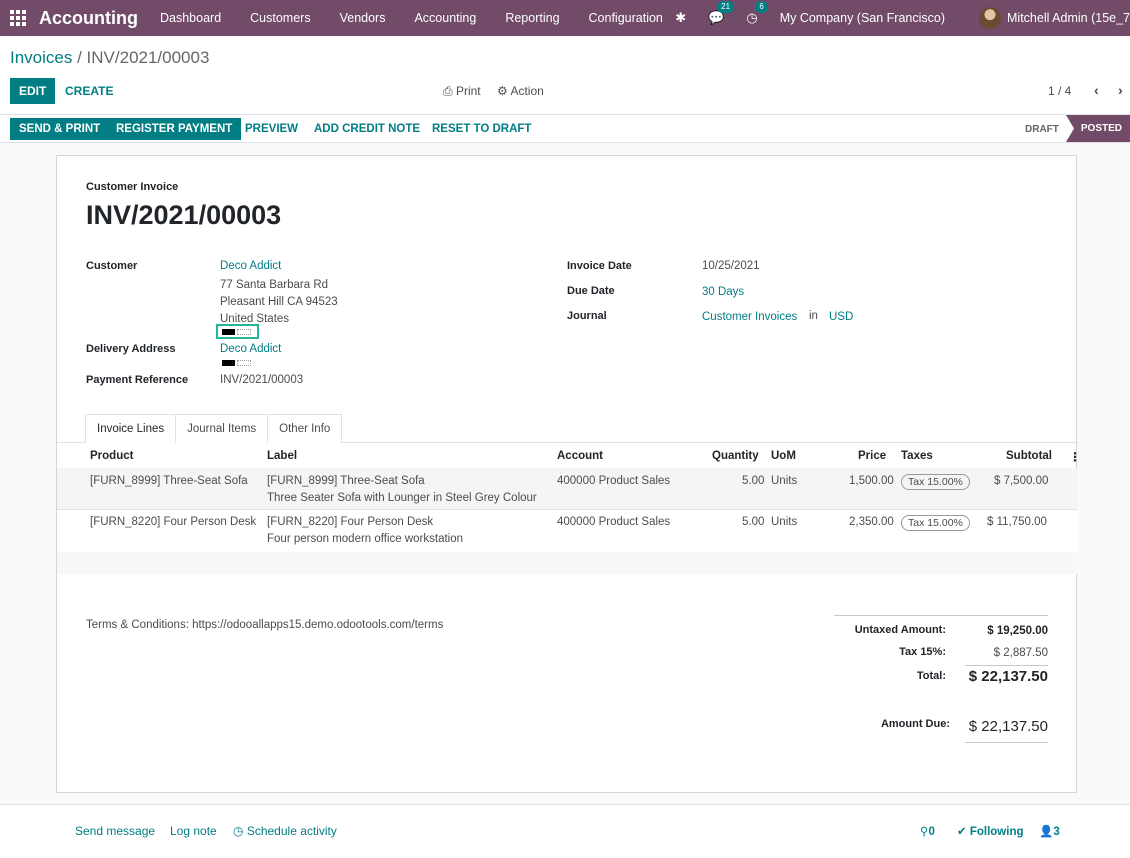 This screenshot has width=1130, height=858. What do you see at coordinates (872, 456) in the screenshot?
I see `col-price: Price` at bounding box center [872, 456].